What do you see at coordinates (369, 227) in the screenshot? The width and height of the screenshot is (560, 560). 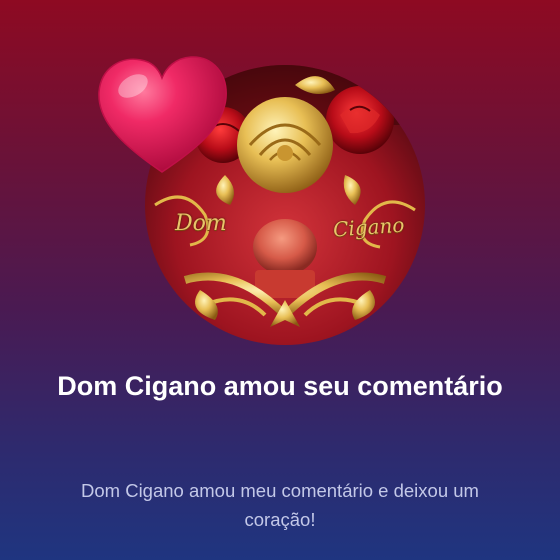 I see `avatar-word-cigano: Cigano` at bounding box center [369, 227].